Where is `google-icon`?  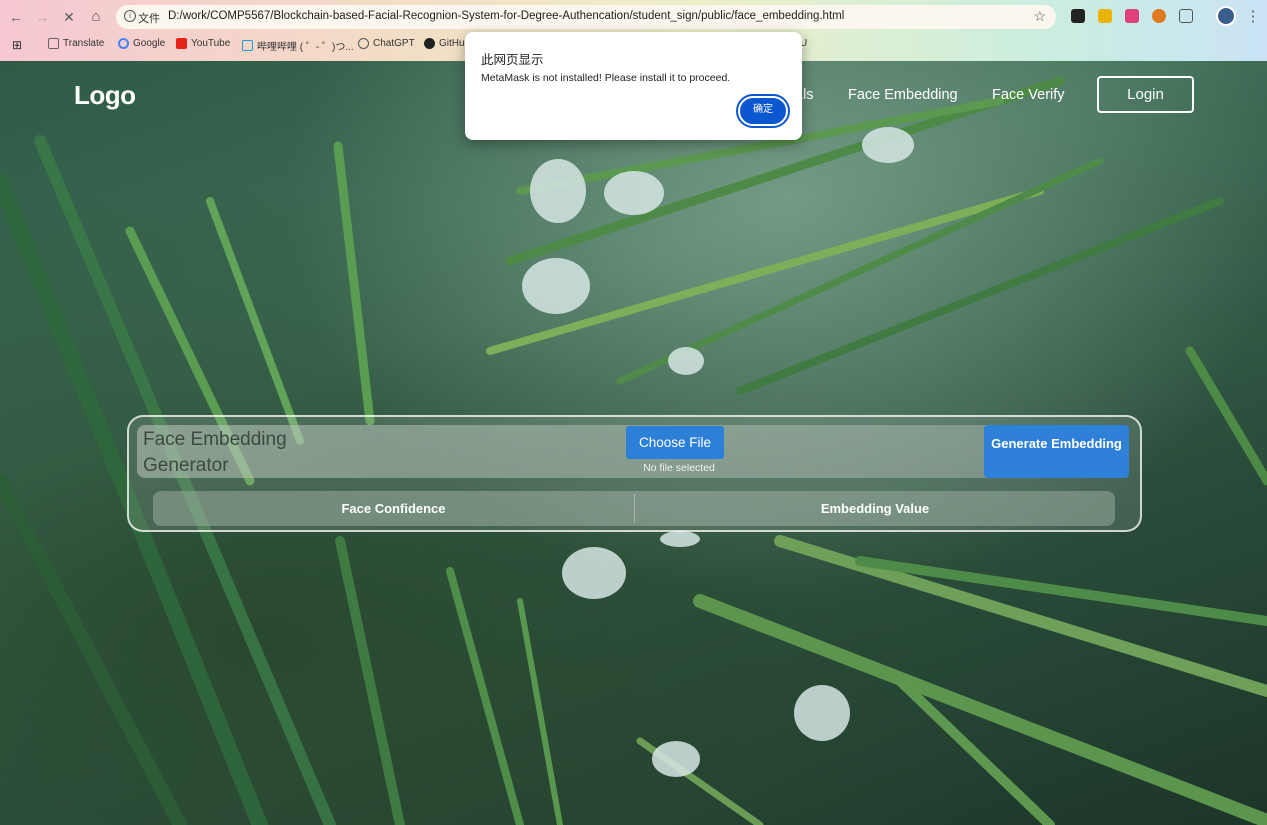
google-icon is located at coordinates (123, 43).